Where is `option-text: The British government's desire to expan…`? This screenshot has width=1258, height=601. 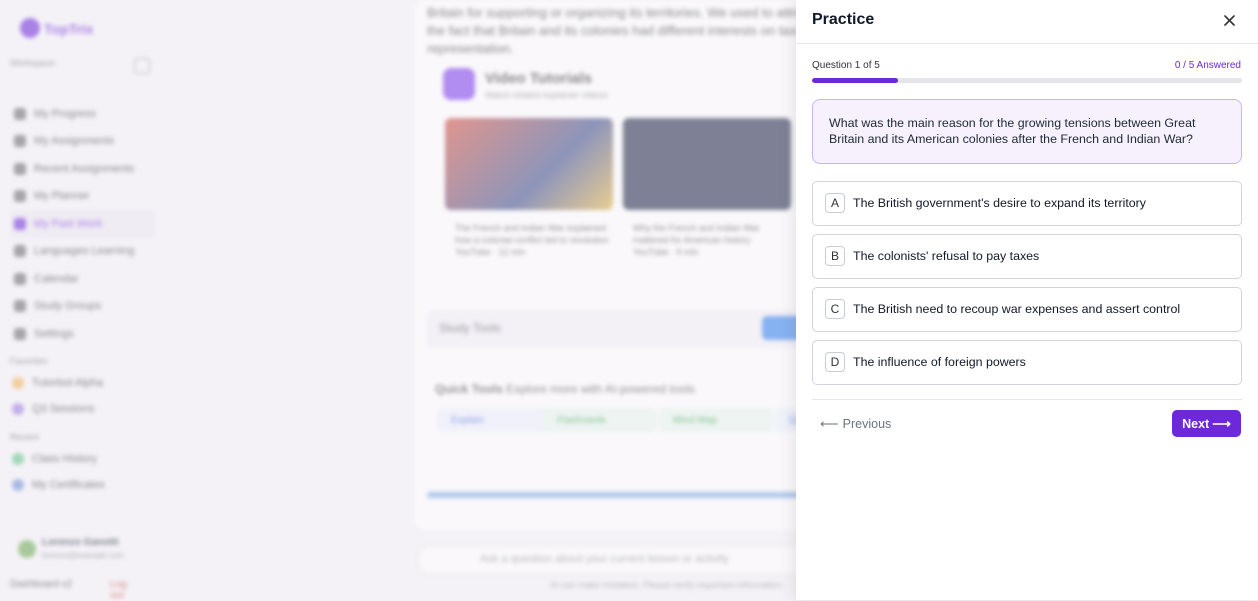 option-text: The British government's desire to expan… is located at coordinates (999, 203).